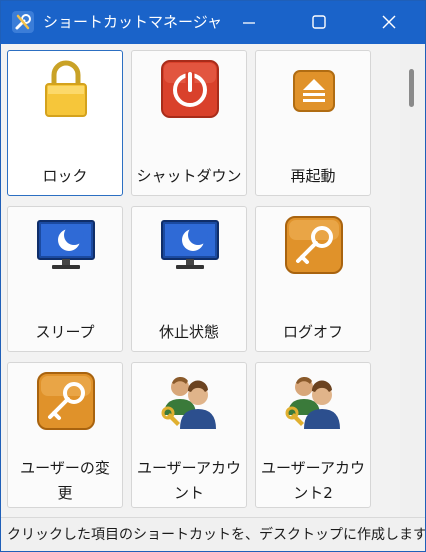  I want to click on tile-user-accounts: ユーザーアカウ ント, so click(189, 435).